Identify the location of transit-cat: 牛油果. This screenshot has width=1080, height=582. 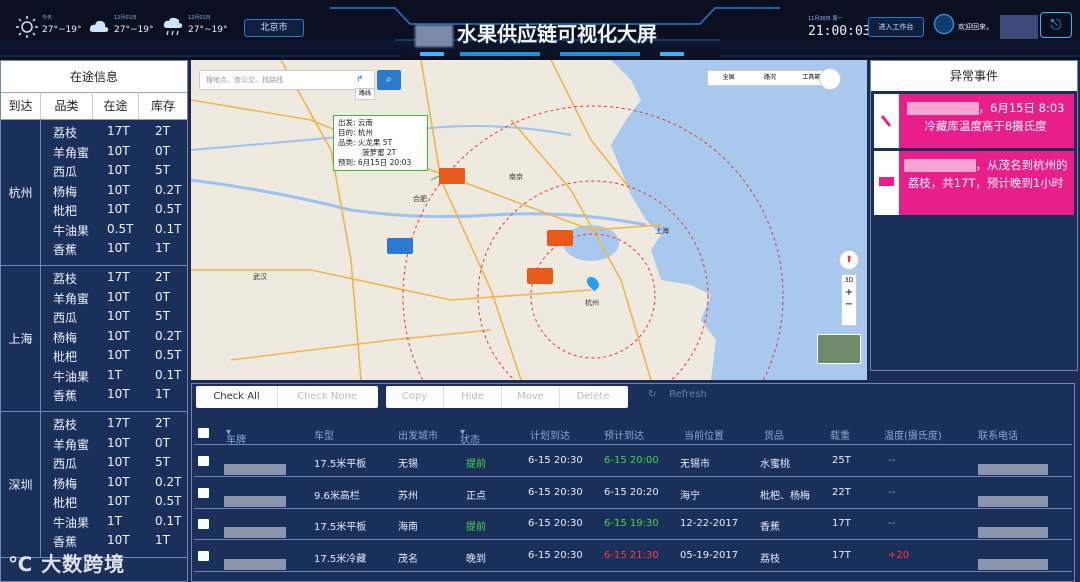
(71, 230).